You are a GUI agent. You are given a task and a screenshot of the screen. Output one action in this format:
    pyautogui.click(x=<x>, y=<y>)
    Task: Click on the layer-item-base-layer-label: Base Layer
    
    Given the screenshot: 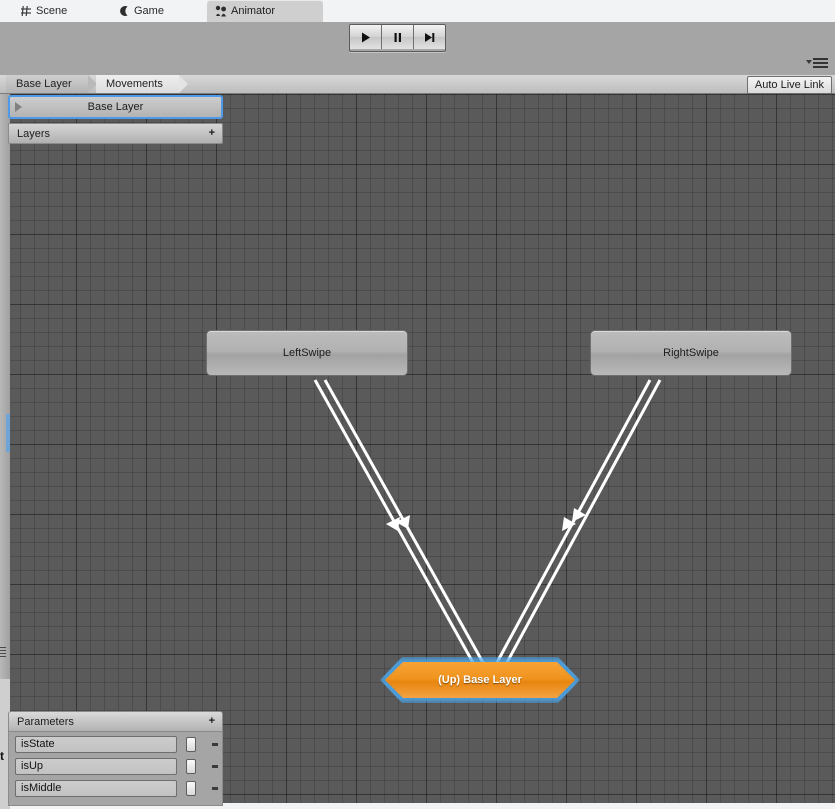 What is the action you would take?
    pyautogui.click(x=115, y=107)
    